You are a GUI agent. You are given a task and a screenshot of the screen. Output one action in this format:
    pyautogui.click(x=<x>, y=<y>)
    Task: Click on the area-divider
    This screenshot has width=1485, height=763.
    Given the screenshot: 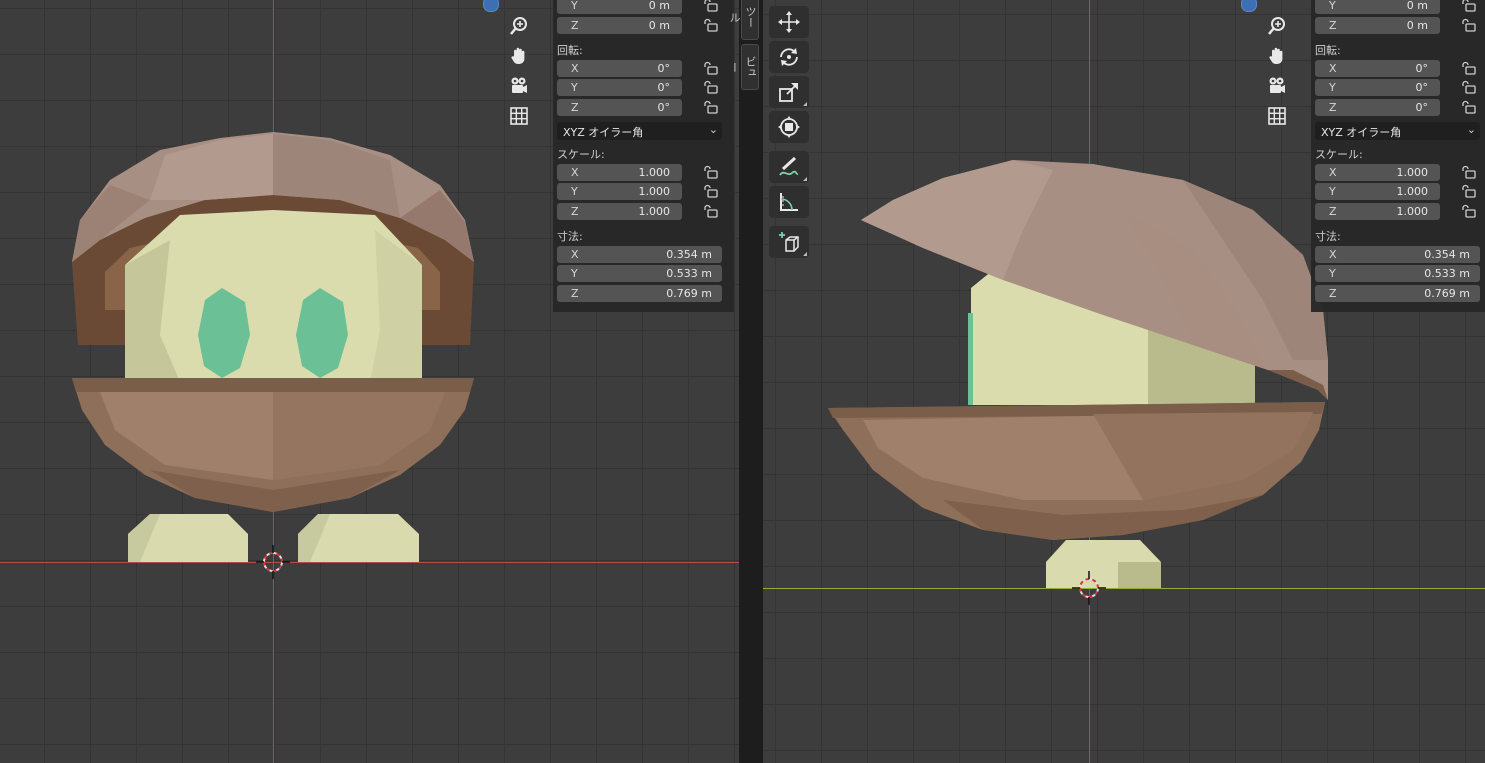 What is the action you would take?
    pyautogui.click(x=751, y=381)
    